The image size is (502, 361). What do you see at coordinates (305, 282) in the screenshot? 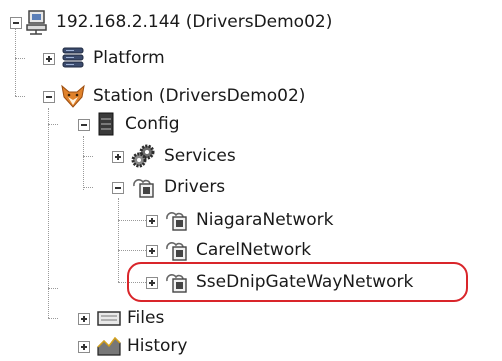
I see `tree-node-label: SseDnipGateWayNetwork` at bounding box center [305, 282].